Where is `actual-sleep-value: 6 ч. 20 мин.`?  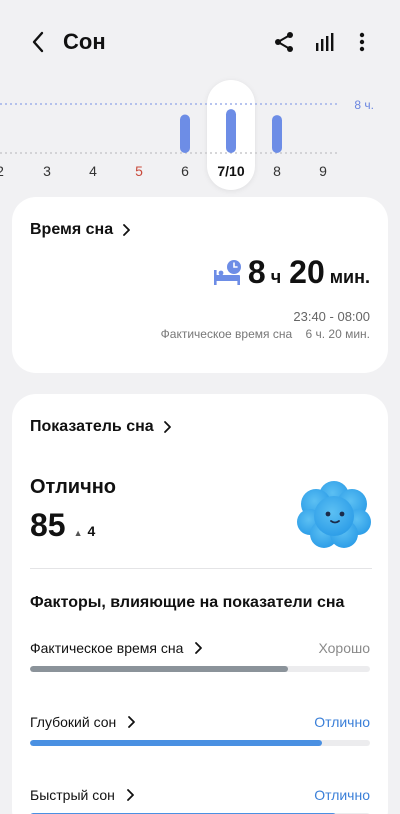 actual-sleep-value: 6 ч. 20 мин. is located at coordinates (337, 334).